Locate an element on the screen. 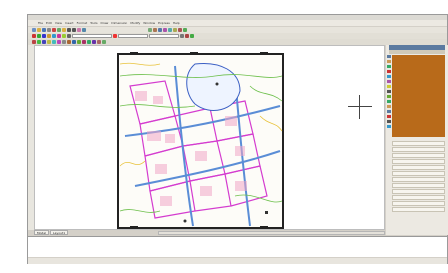 This screenshot has width=448, height=273. menu-view: View is located at coordinates (58, 23).